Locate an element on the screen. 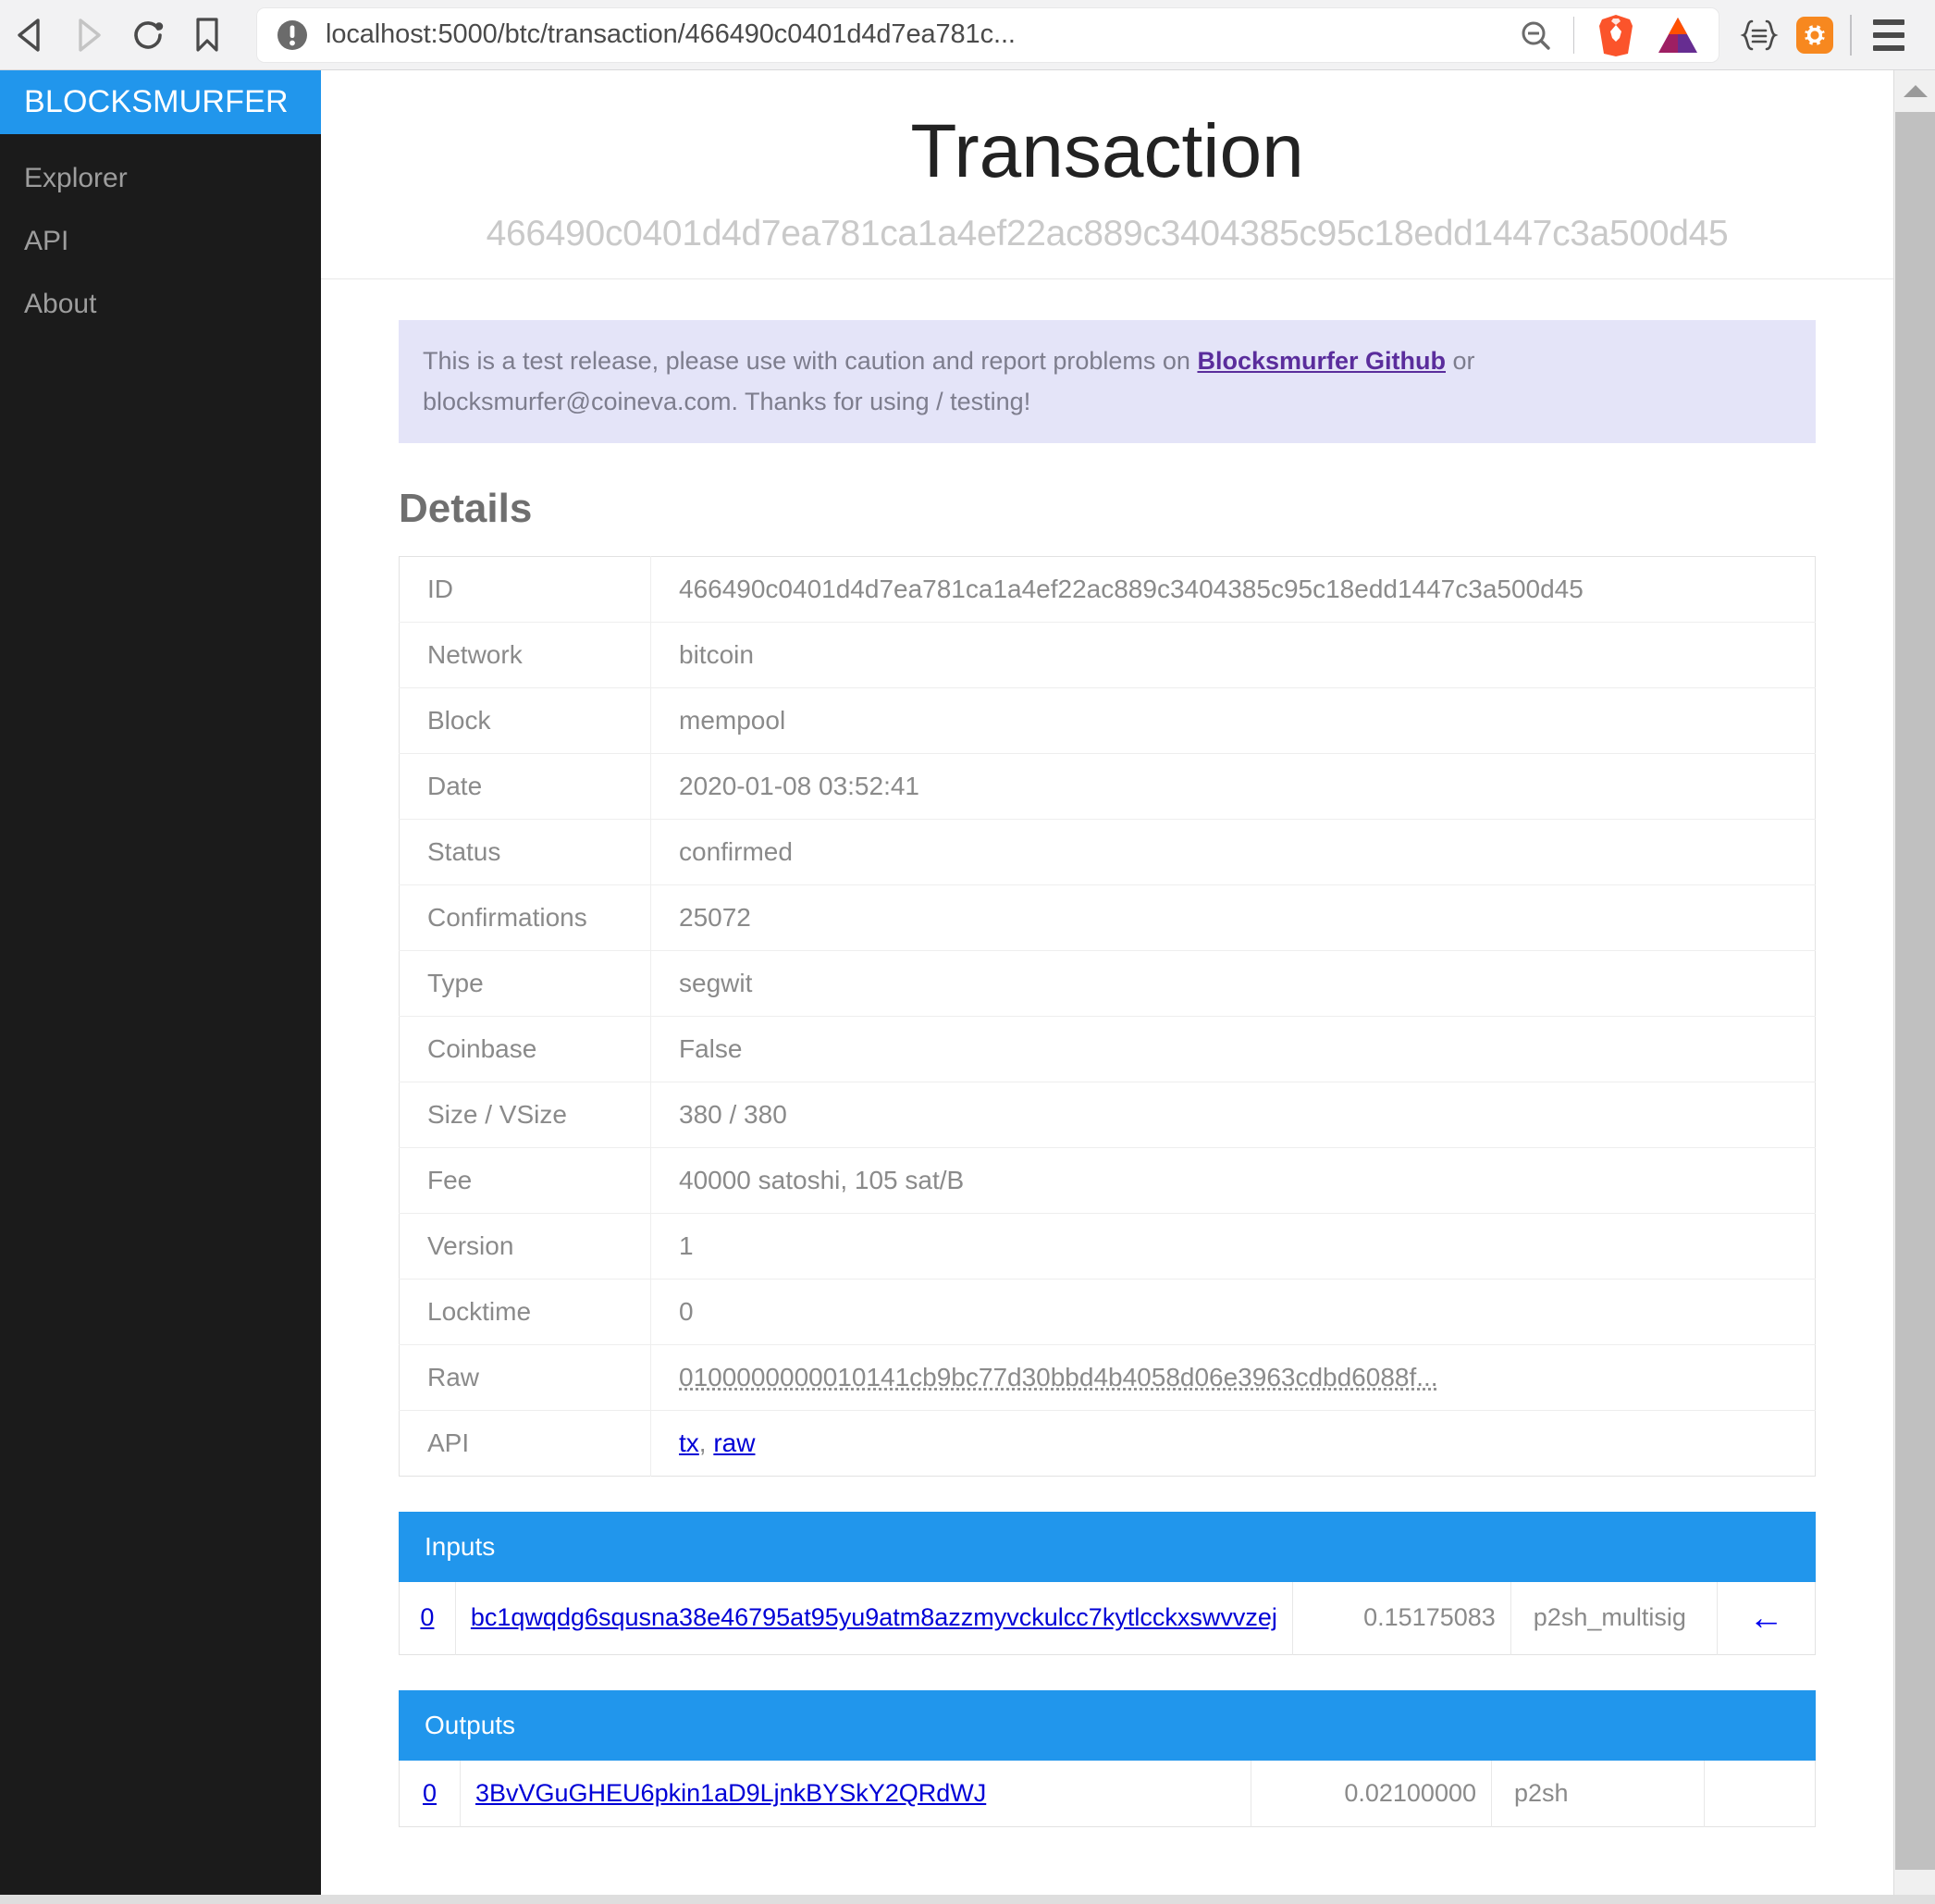  output-amount: 0.02100000 is located at coordinates (1371, 1793).